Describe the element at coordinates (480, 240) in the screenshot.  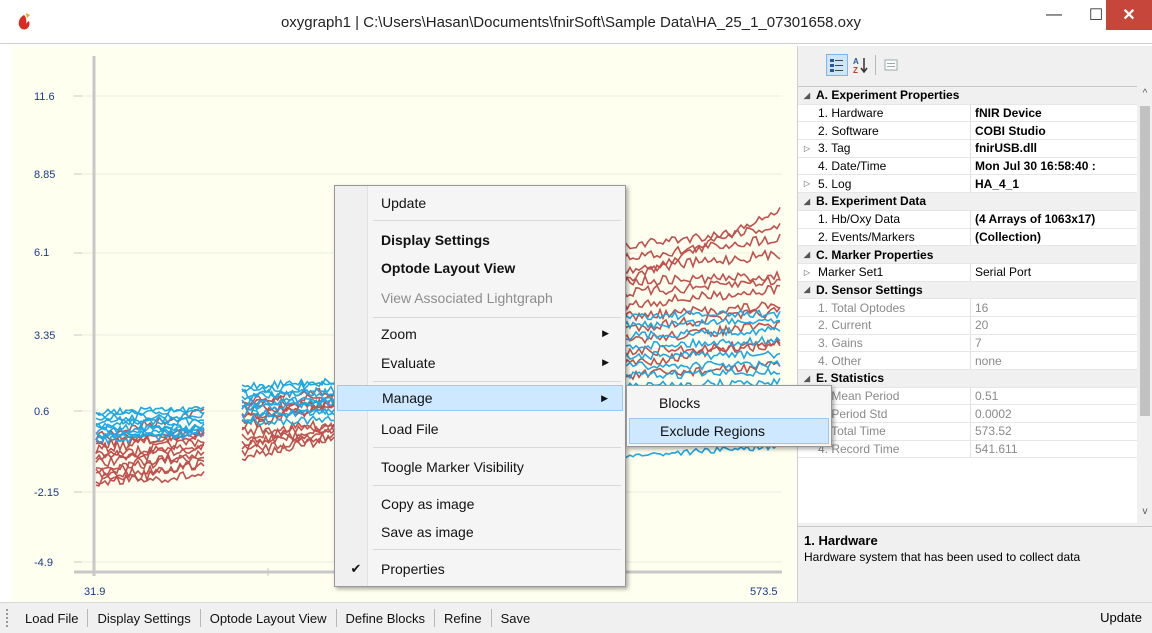
I see `menu-item-display-settings: Display Settings` at that location.